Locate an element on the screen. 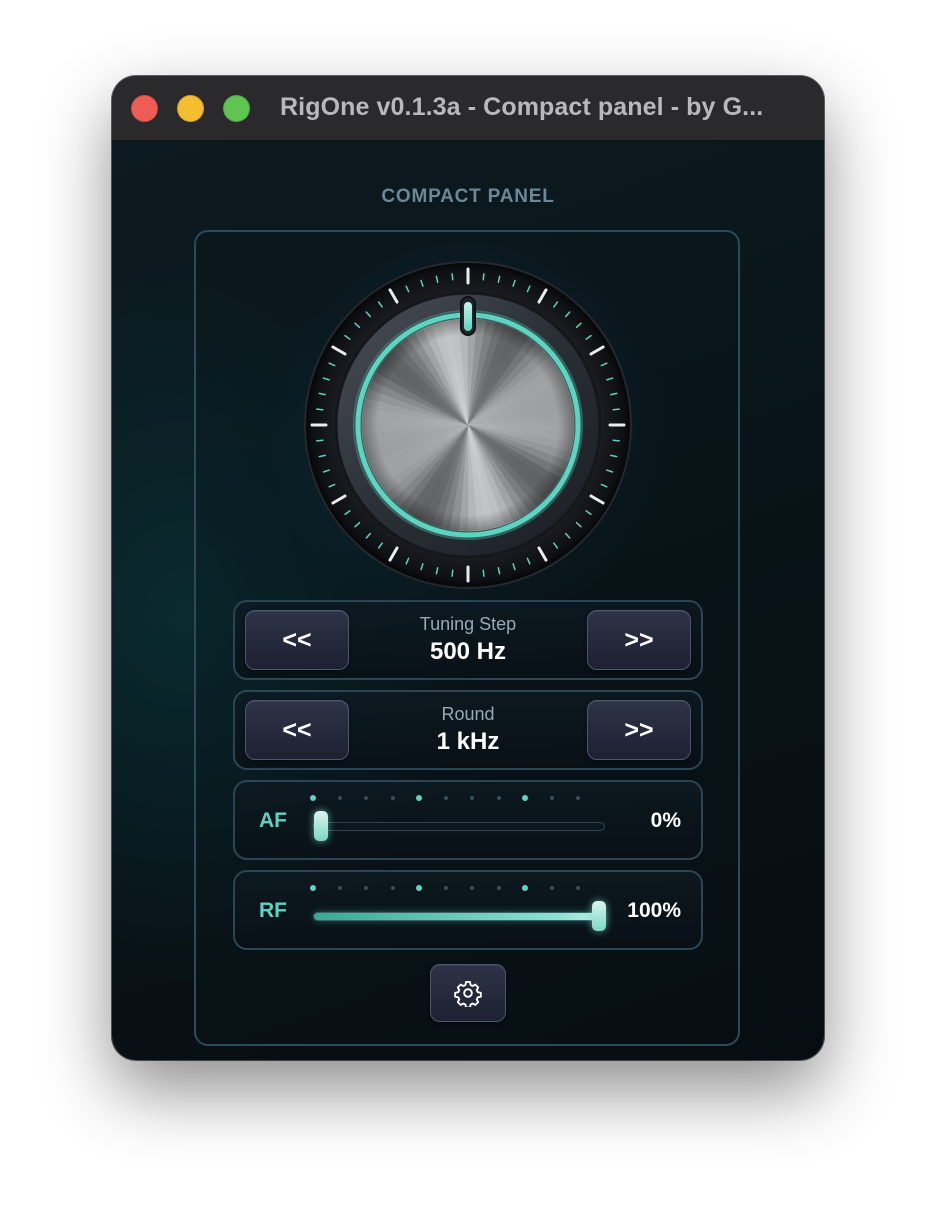 The image size is (936, 1208). rf-slider-row: RF 100% is located at coordinates (468, 910).